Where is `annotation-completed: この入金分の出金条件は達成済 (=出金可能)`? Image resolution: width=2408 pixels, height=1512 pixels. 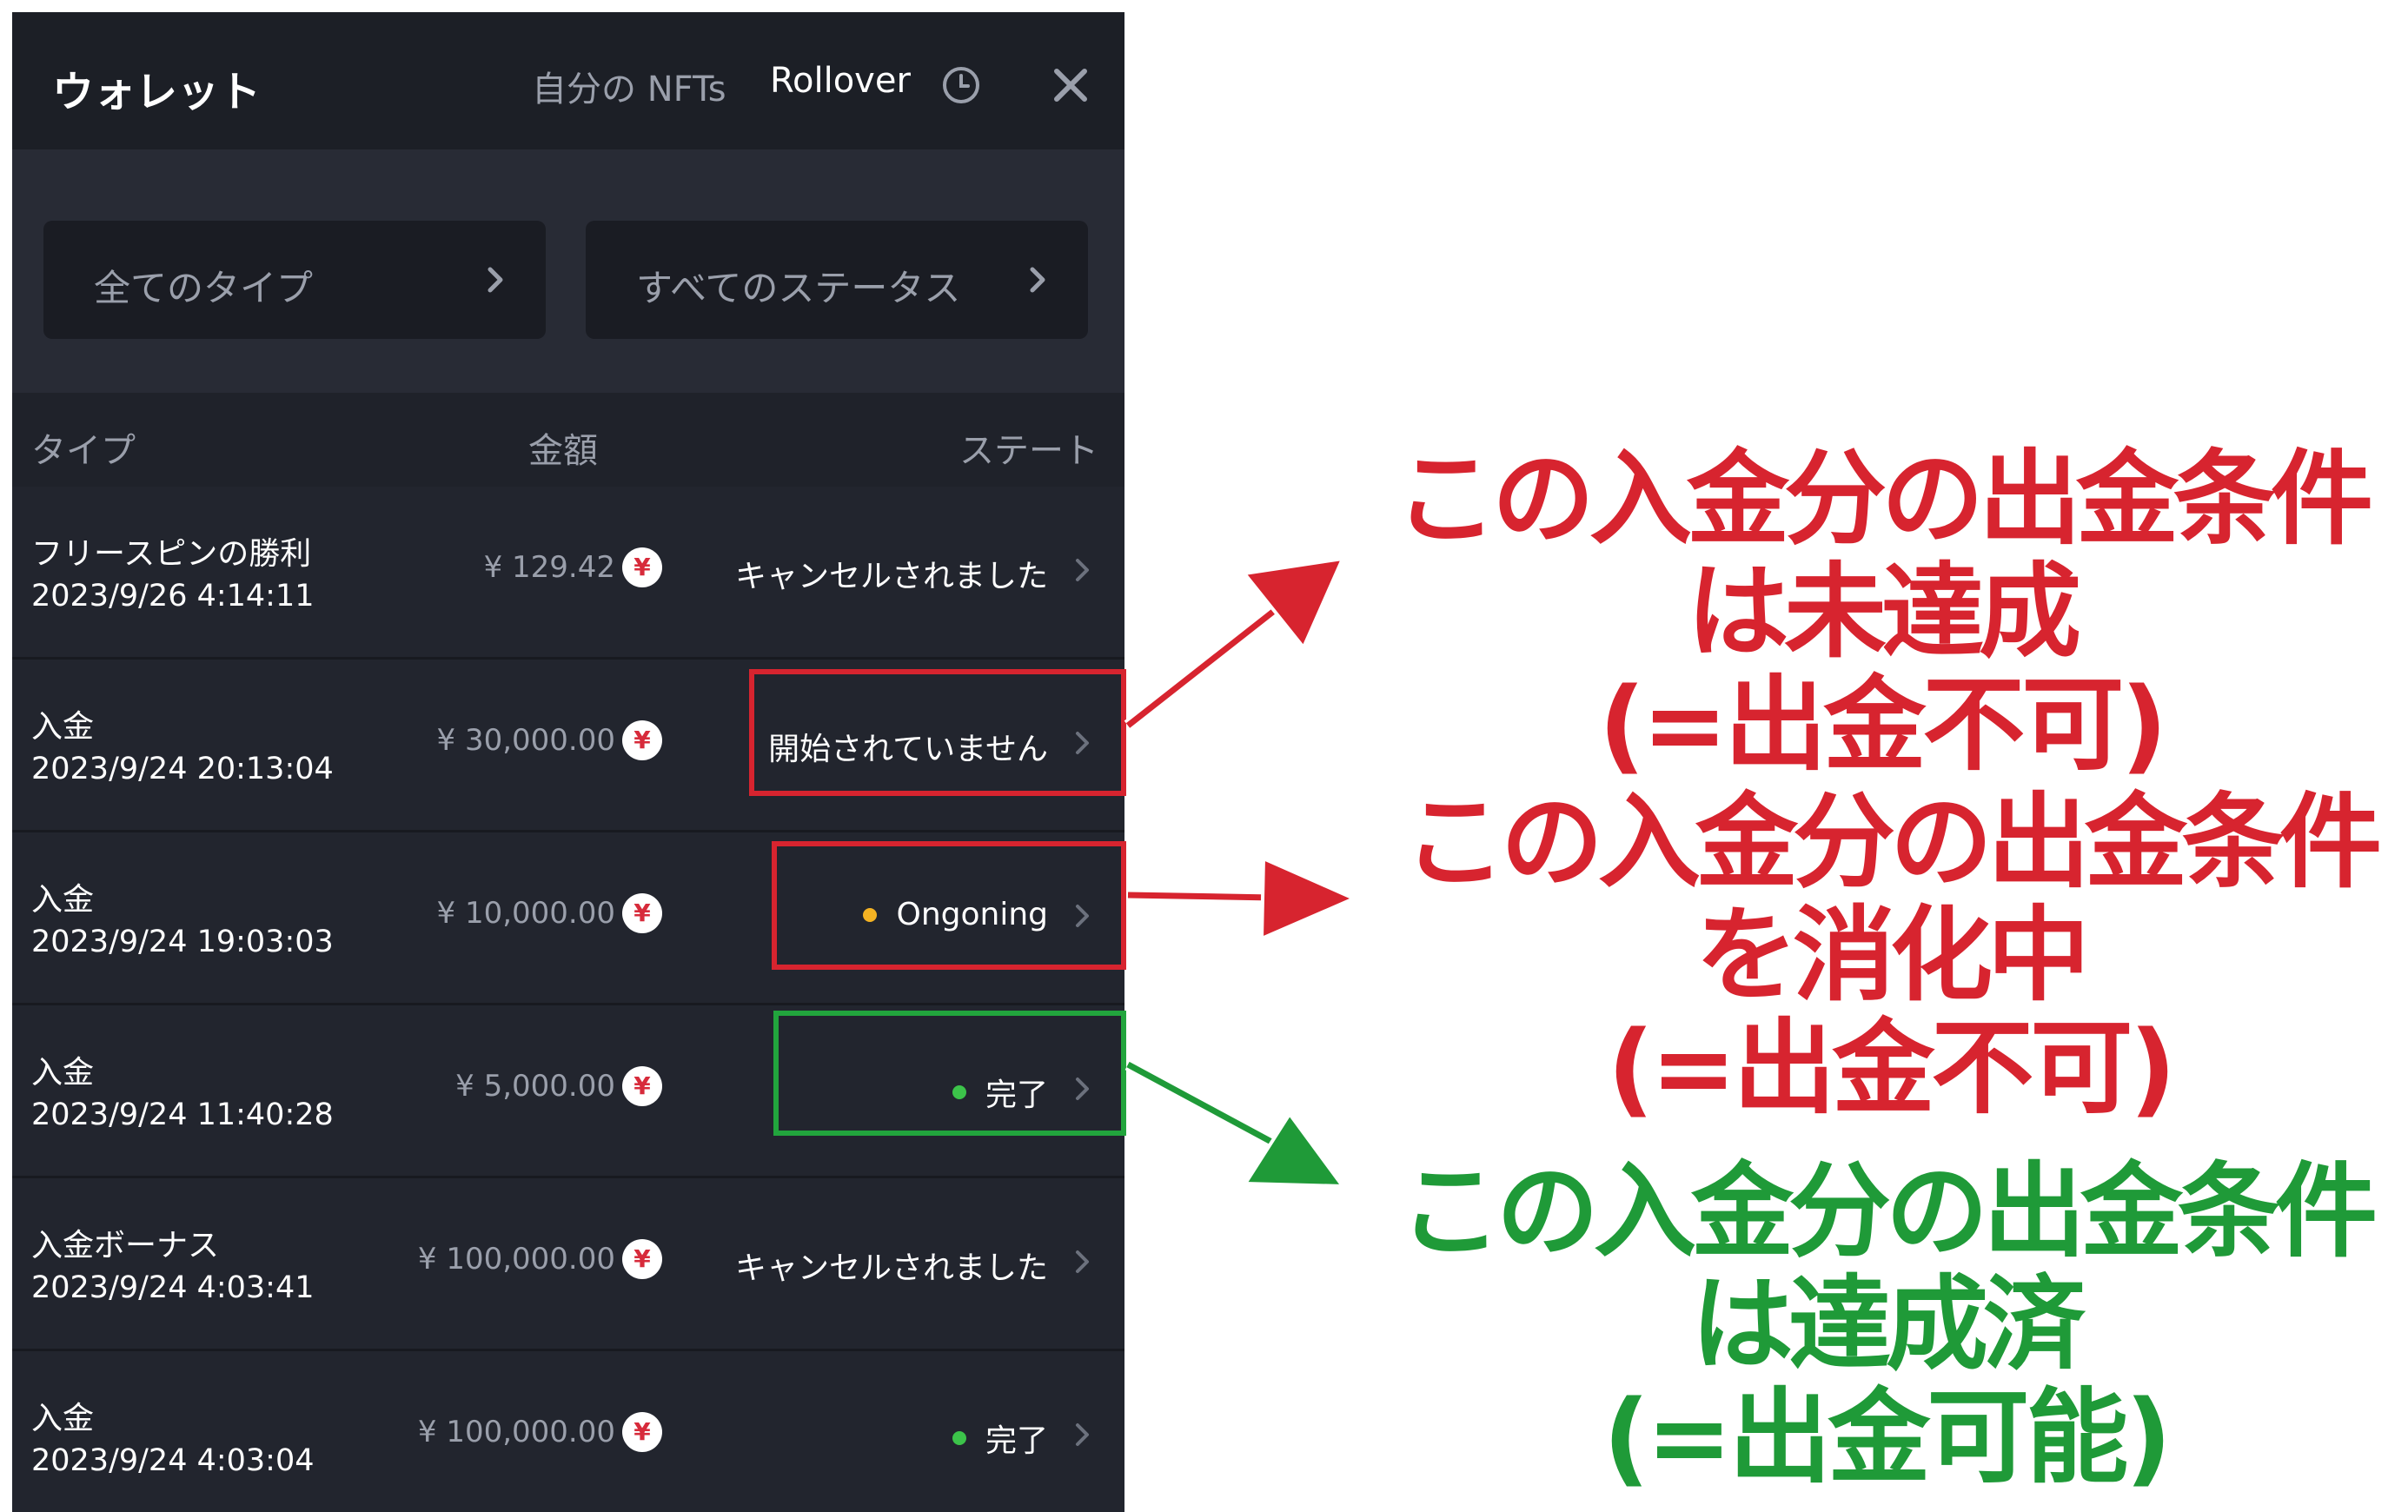 annotation-completed: この入金分の出金条件は達成済 (=出金可能) is located at coordinates (1885, 1324).